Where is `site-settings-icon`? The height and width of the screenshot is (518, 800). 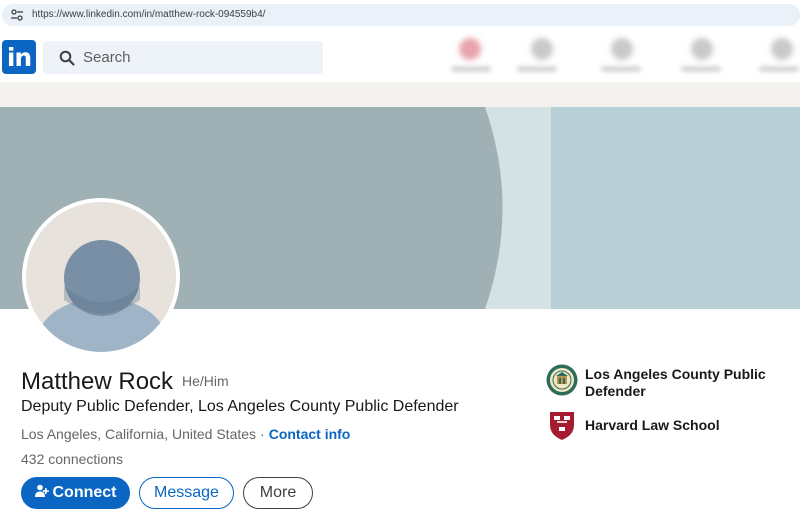
site-settings-icon is located at coordinates (17, 15).